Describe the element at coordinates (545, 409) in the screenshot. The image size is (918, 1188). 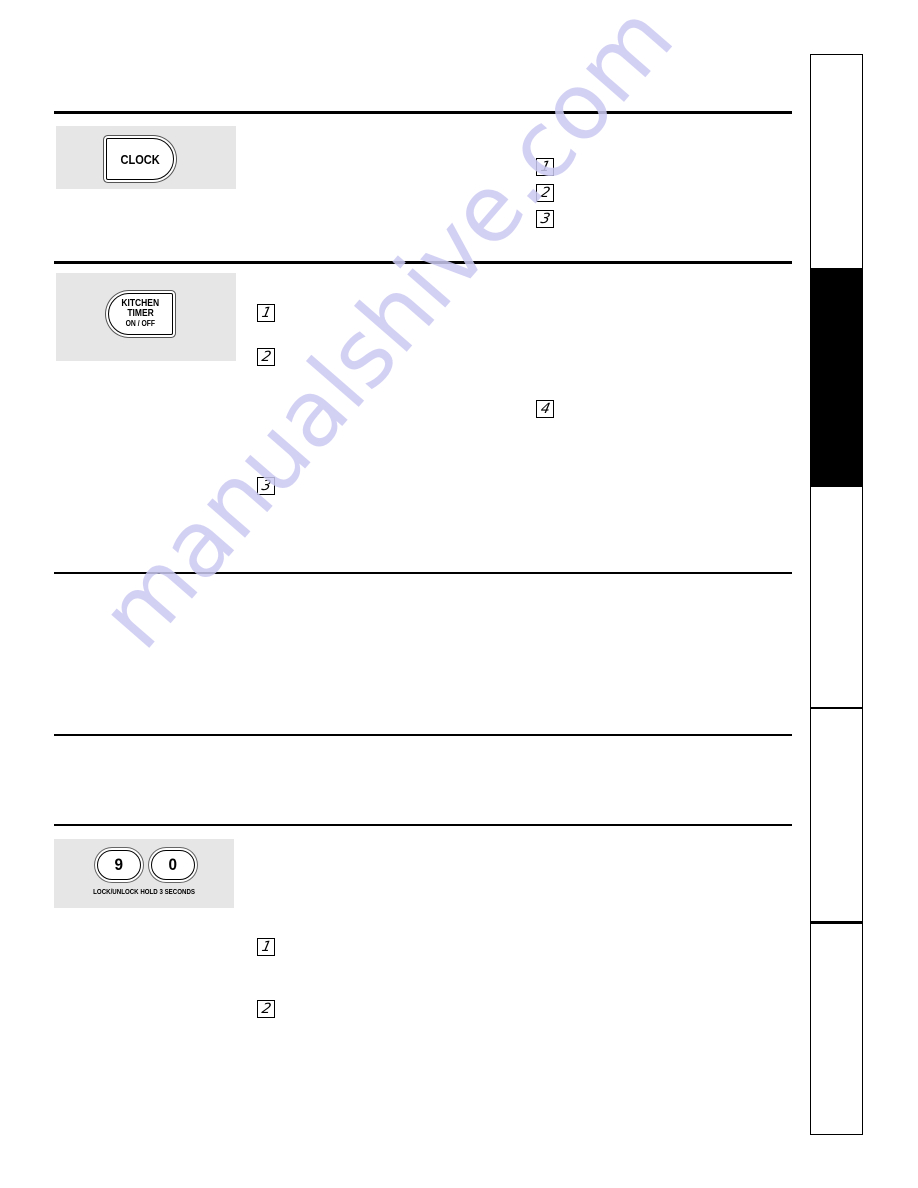
I see `timer-step-4: 4` at that location.